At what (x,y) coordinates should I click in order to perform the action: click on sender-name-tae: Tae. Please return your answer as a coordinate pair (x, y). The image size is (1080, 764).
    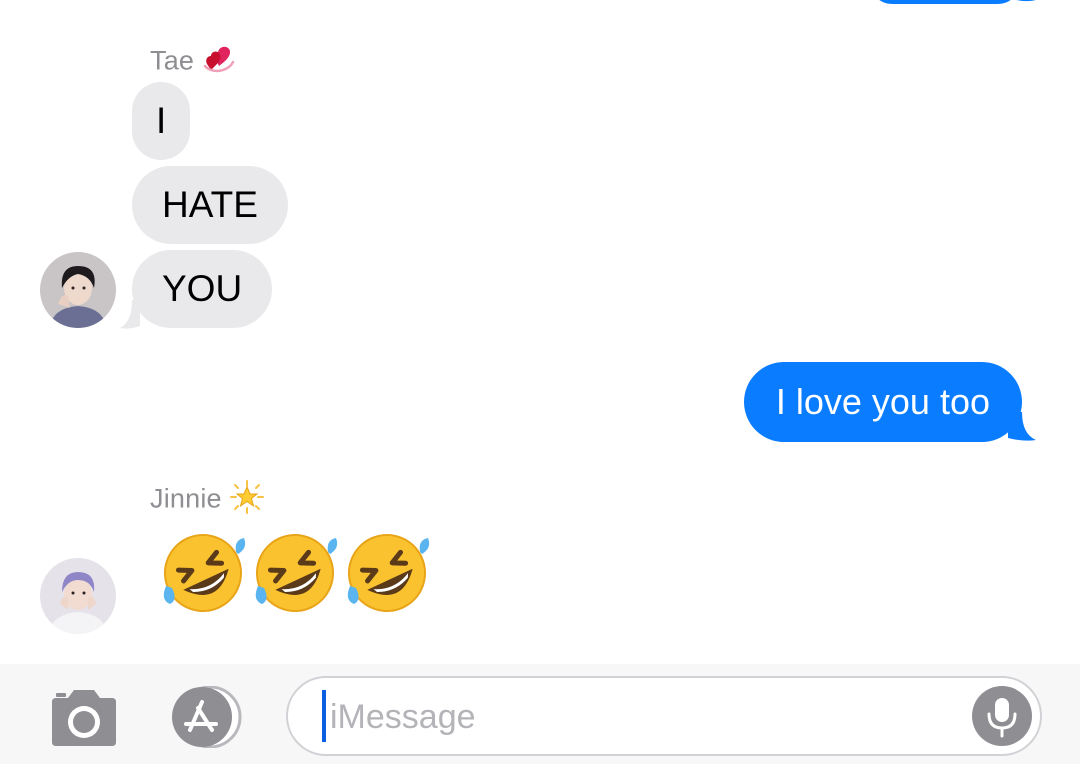
    Looking at the image, I should click on (193, 62).